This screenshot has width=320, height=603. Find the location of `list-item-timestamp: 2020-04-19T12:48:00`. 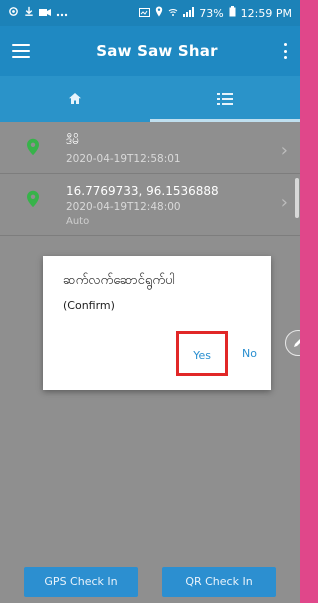

list-item-timestamp: 2020-04-19T12:48:00 is located at coordinates (123, 207).